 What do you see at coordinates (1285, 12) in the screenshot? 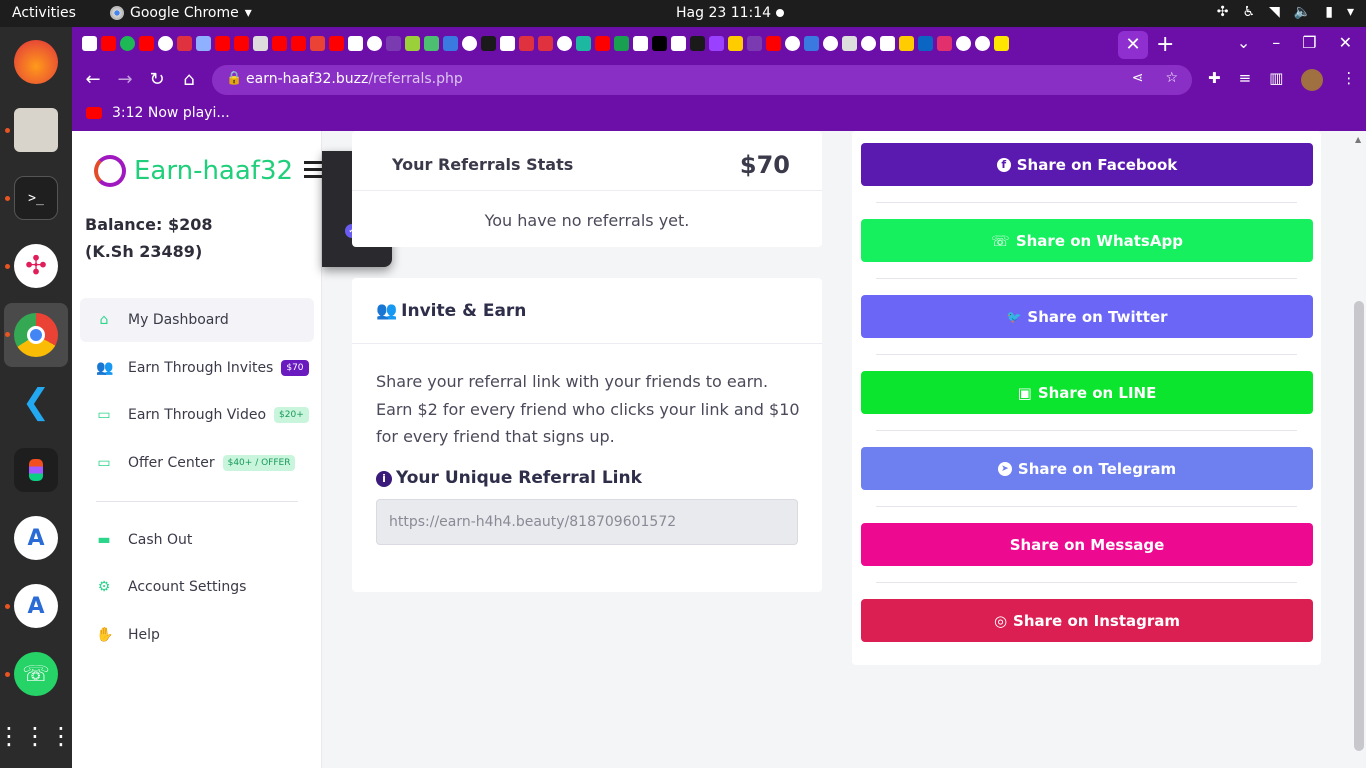
I see `system-tray: ✣ ♿ ◥ 🔈 ▮ ▾` at bounding box center [1285, 12].